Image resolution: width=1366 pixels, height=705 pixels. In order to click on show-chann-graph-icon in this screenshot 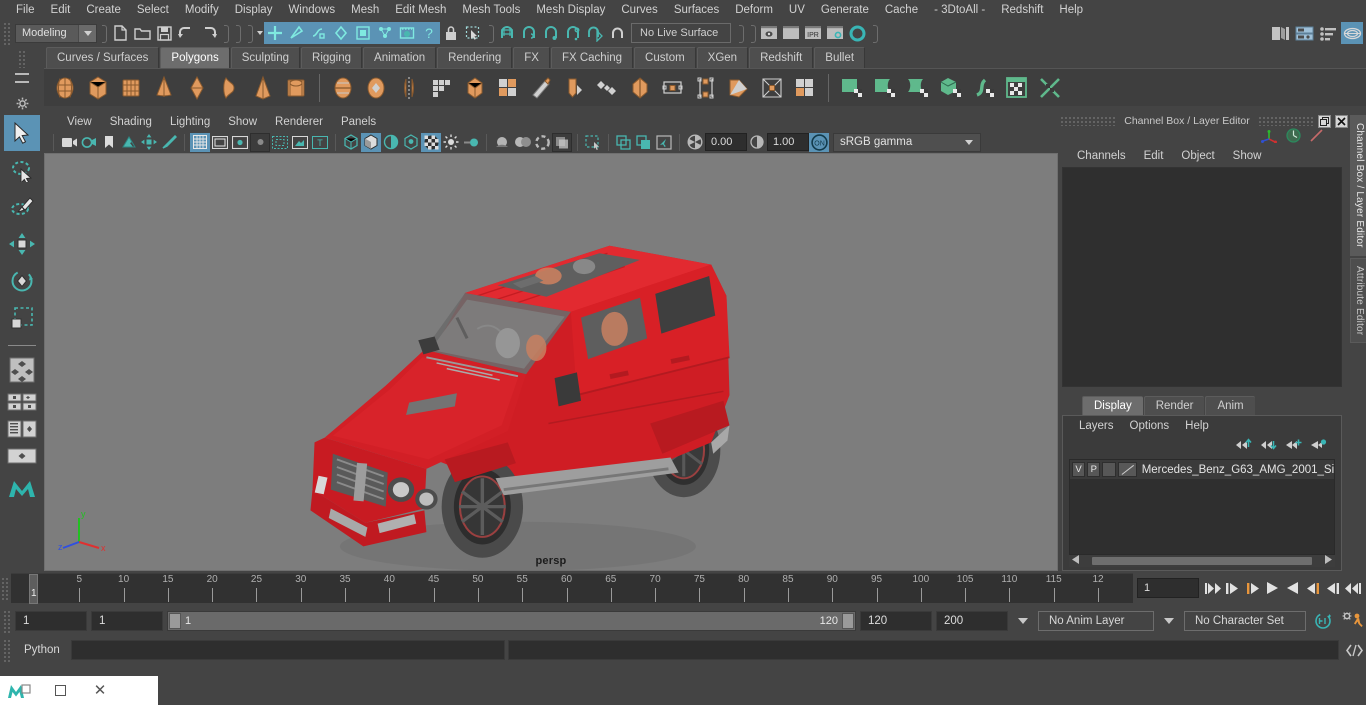, I will do `click(1293, 137)`.